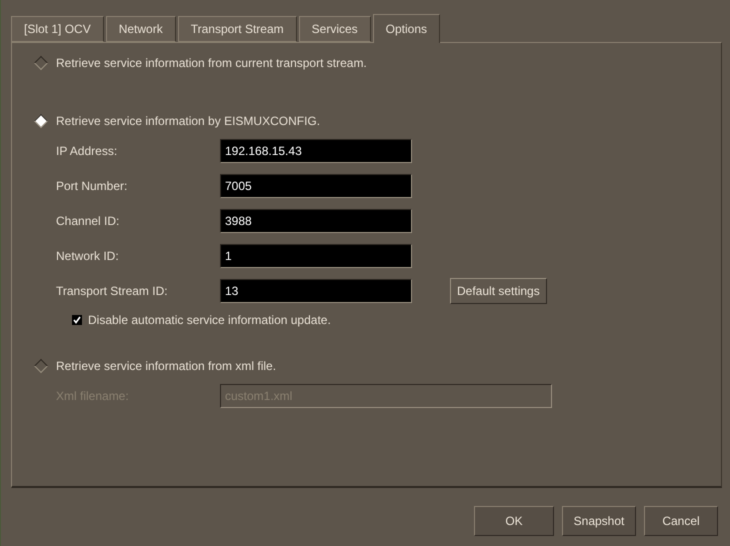  Describe the element at coordinates (237, 29) in the screenshot. I see `tab: Transport Stream` at that location.